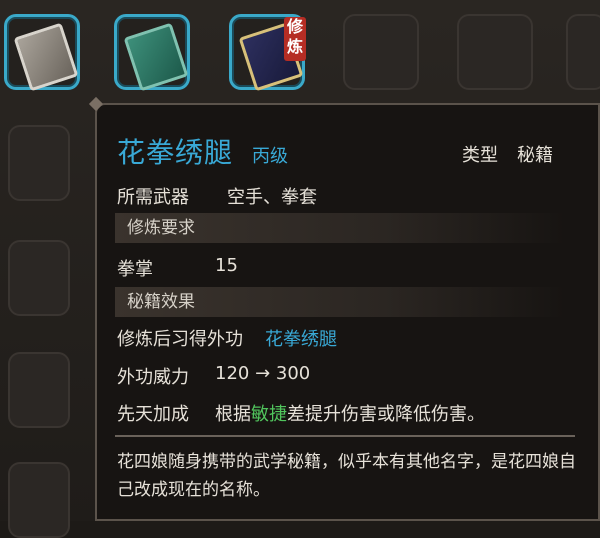 The width and height of the screenshot is (600, 538). What do you see at coordinates (340, 302) in the screenshot?
I see `section-effects: 秘籍效果` at bounding box center [340, 302].